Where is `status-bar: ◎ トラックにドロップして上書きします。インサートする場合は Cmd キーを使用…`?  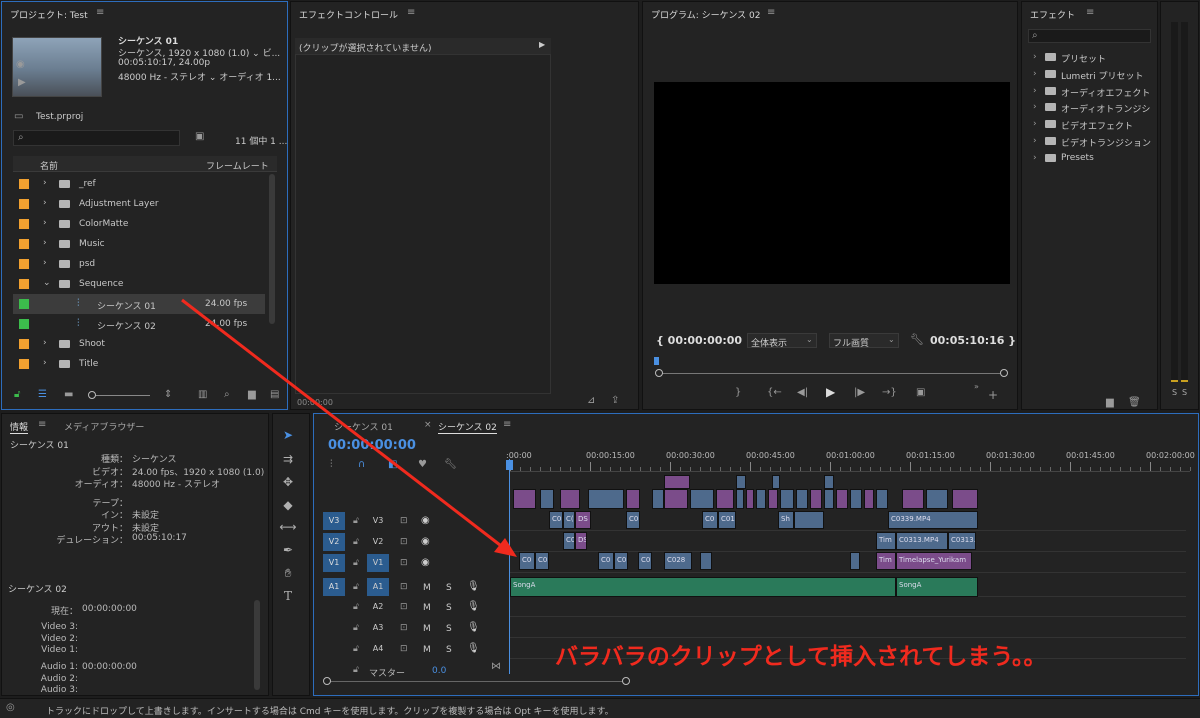 status-bar: ◎ トラックにドロップして上書きします。インサートする場合は Cmd キーを使用… is located at coordinates (600, 708).